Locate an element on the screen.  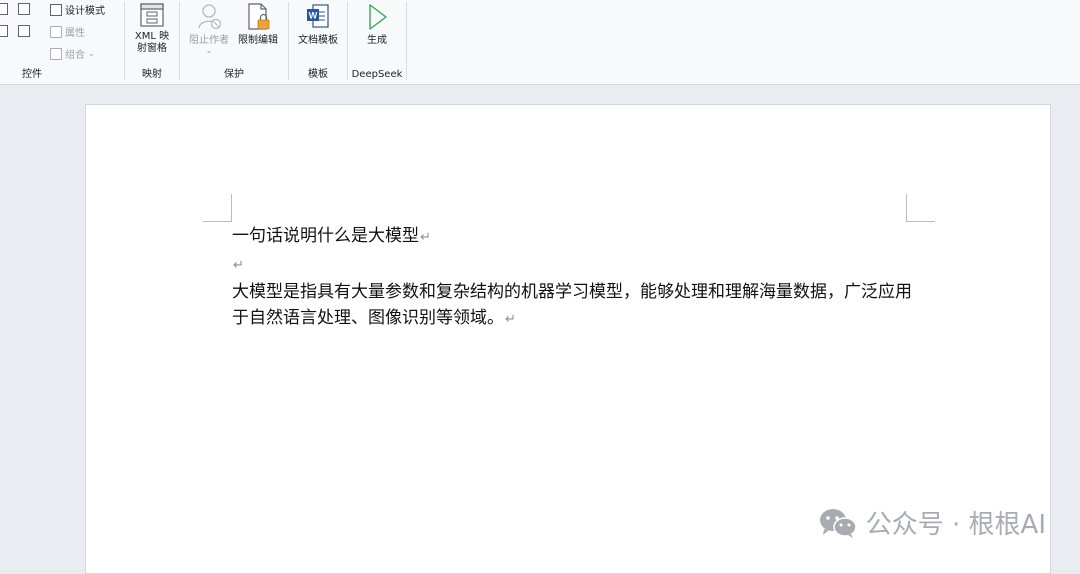
building-block-control-icon is located at coordinates (24, 9).